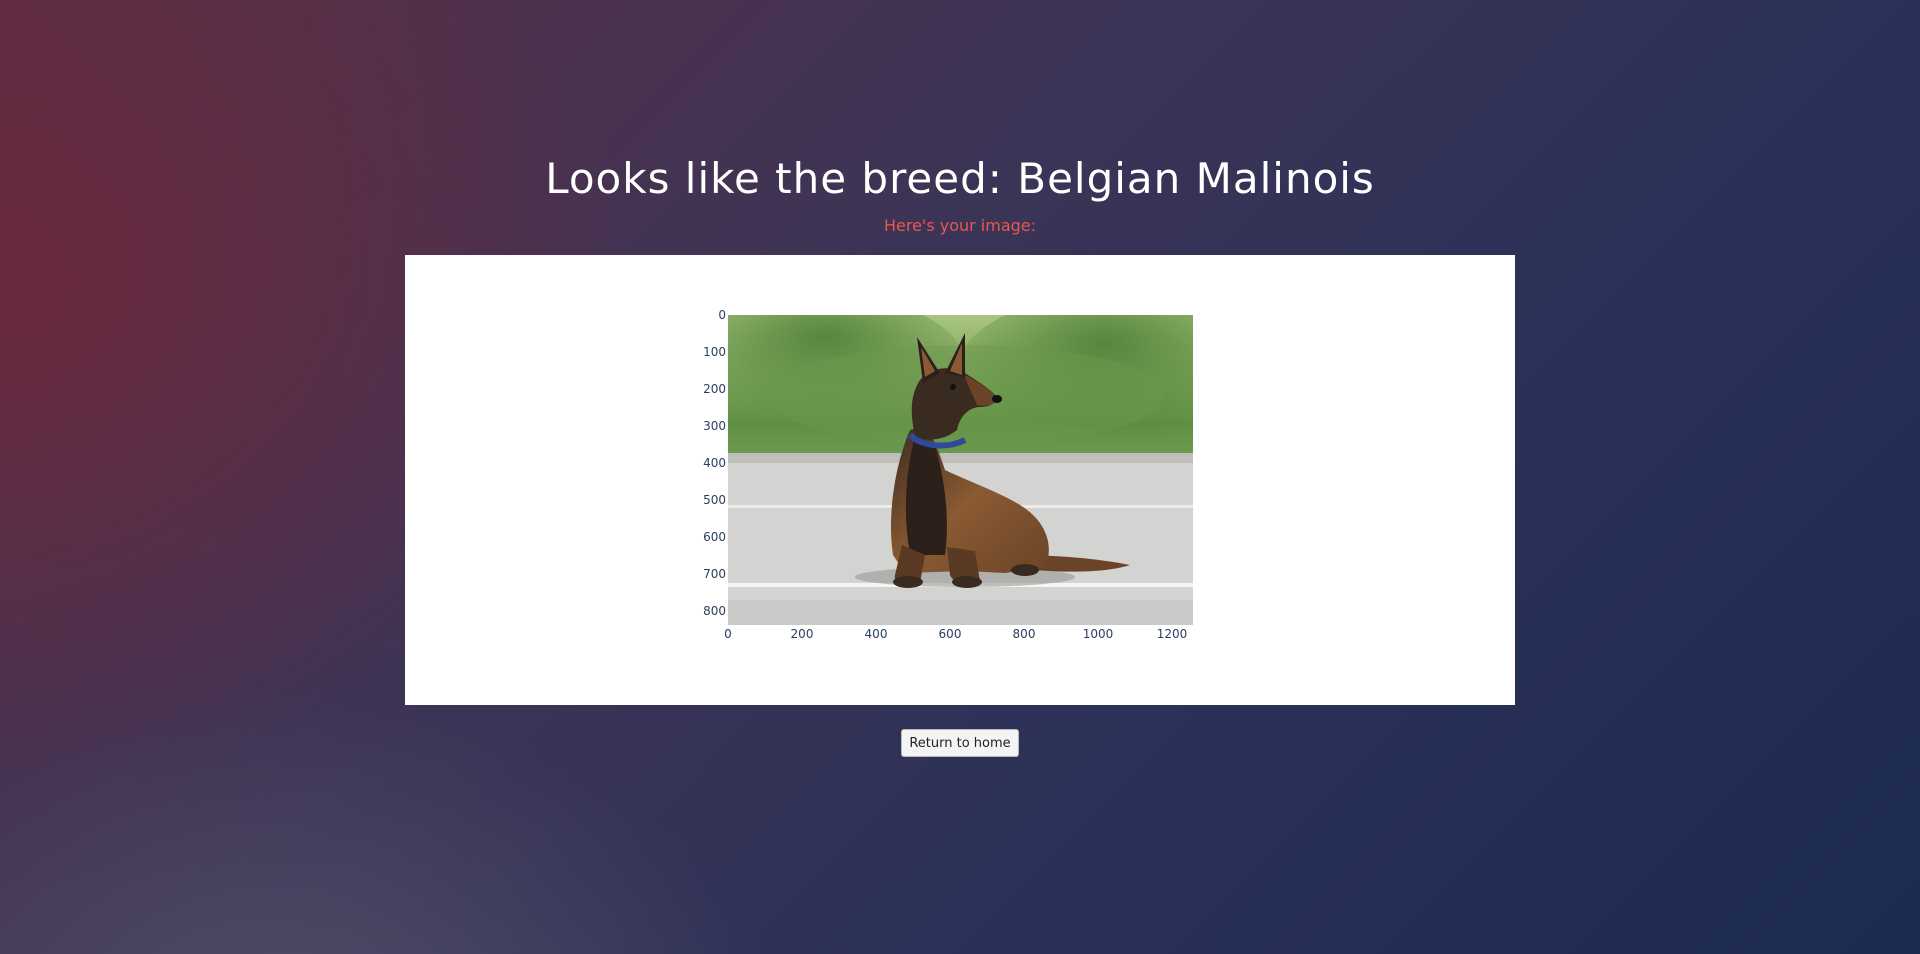  Describe the element at coordinates (714, 611) in the screenshot. I see `y-tick-label: 800` at that location.